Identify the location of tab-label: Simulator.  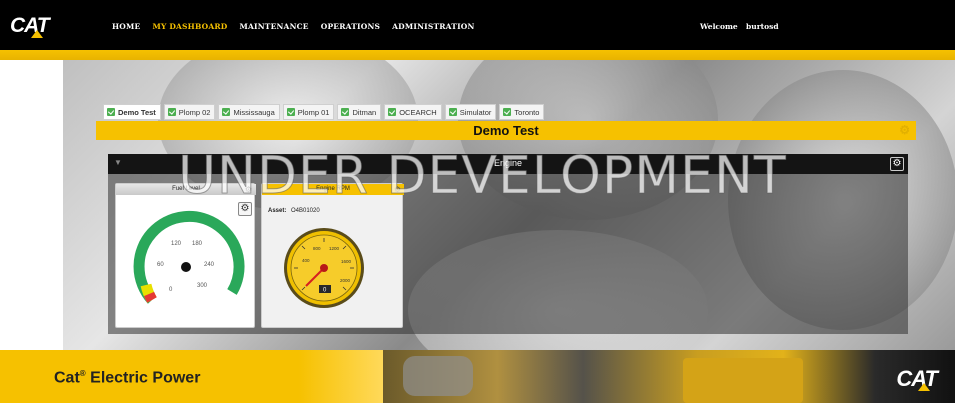
(475, 112).